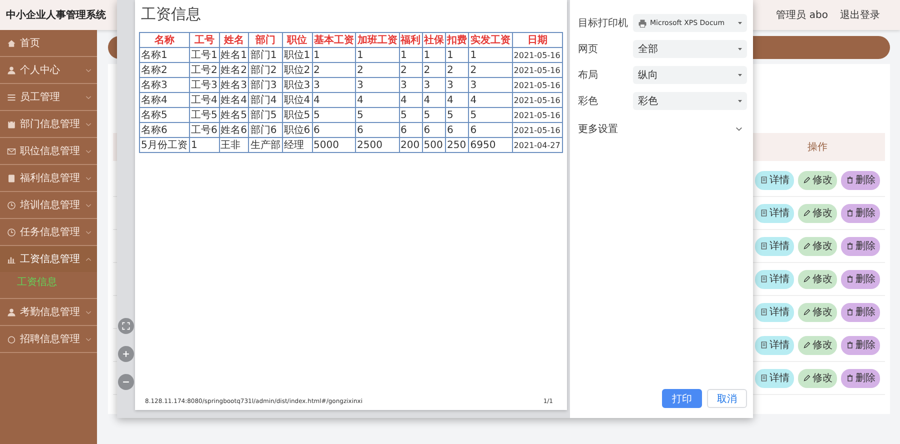  I want to click on sidebar-item: 福利信息管理, so click(48, 178).